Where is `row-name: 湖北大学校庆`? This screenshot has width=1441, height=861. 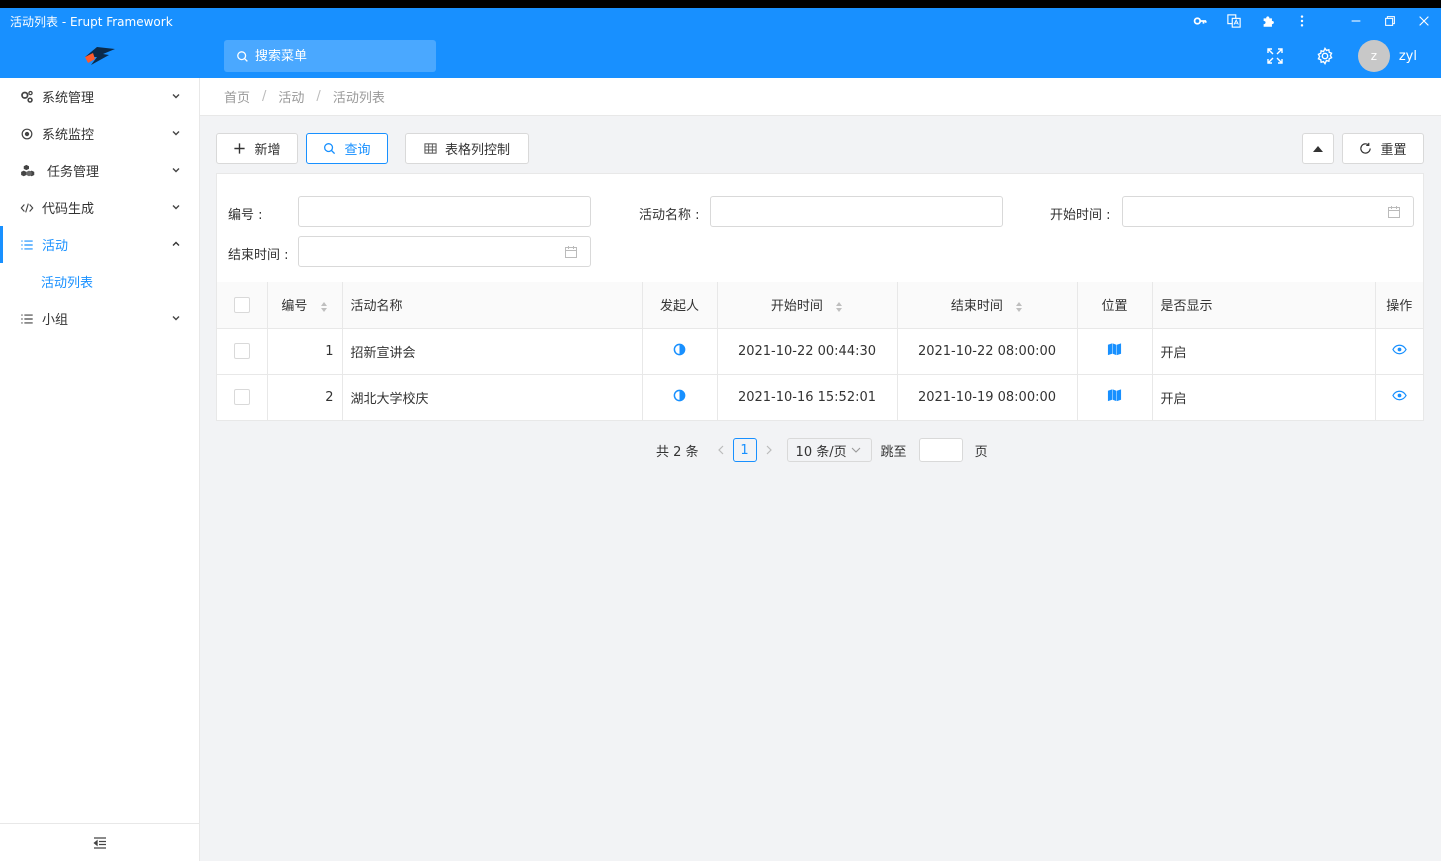
row-name: 湖北大学校庆 is located at coordinates (492, 397).